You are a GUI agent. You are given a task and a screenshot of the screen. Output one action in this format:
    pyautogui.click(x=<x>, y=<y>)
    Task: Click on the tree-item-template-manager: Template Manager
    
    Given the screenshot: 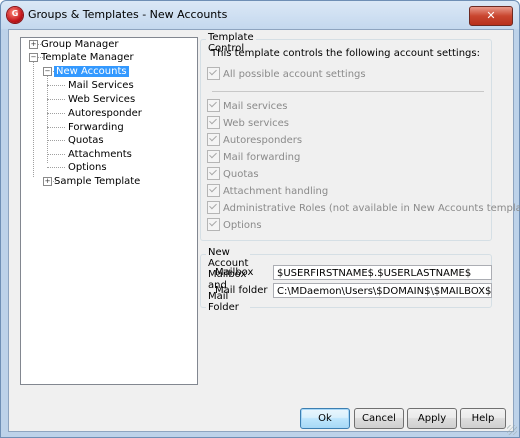 What is the action you would take?
    pyautogui.click(x=87, y=57)
    